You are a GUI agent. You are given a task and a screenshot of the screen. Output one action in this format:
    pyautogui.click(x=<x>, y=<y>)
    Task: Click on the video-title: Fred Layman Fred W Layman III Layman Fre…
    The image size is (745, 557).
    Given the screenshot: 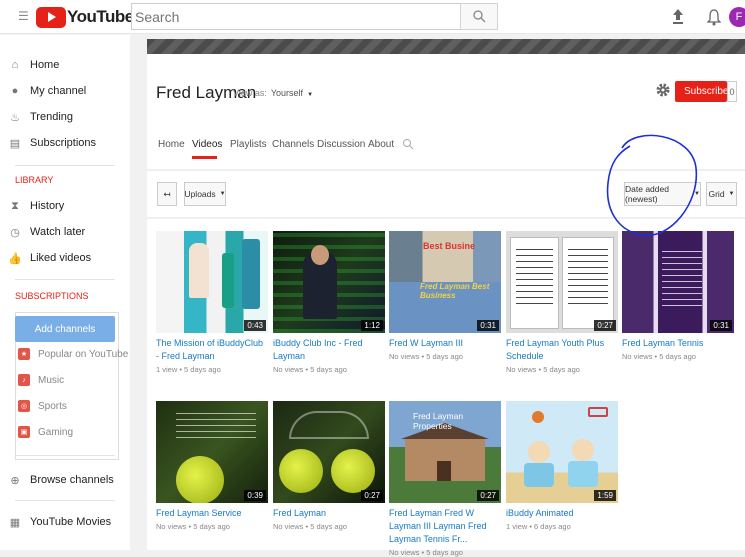 What is the action you would take?
    pyautogui.click(x=445, y=526)
    